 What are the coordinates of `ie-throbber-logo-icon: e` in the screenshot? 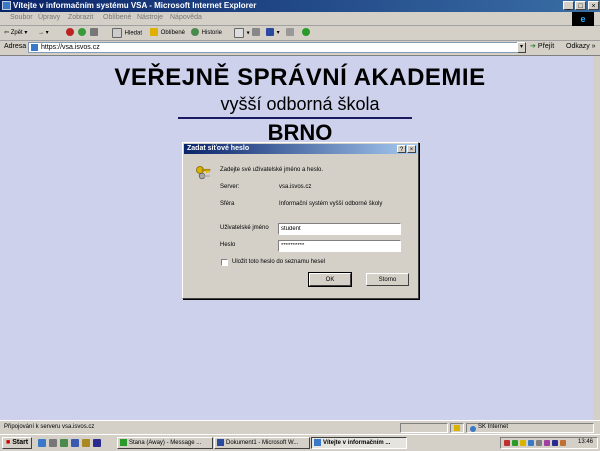 It's located at (583, 19).